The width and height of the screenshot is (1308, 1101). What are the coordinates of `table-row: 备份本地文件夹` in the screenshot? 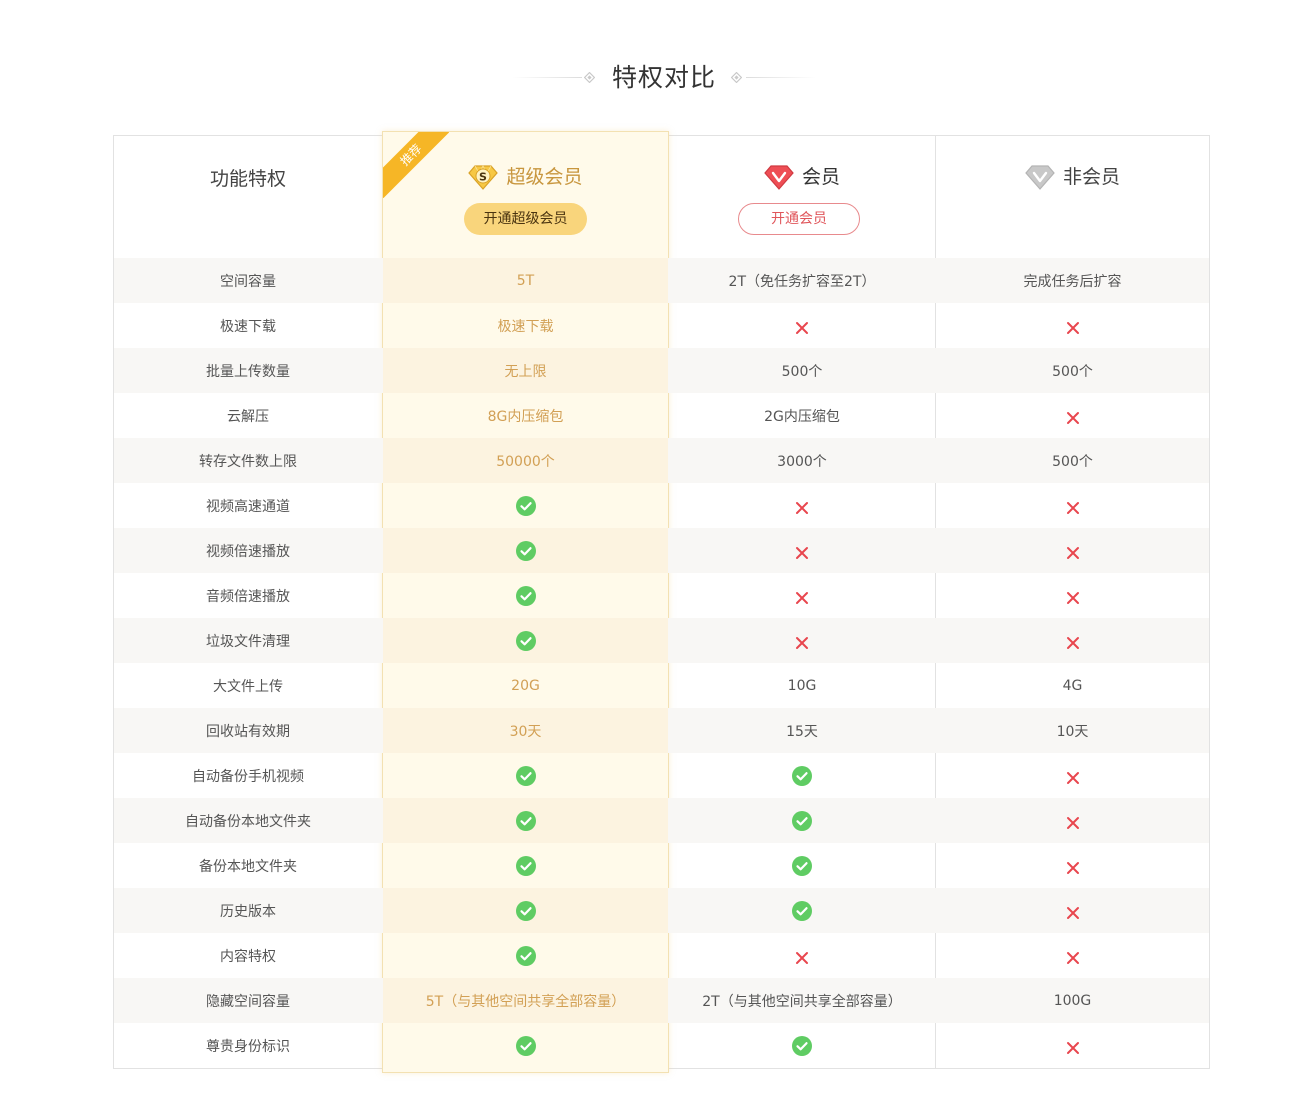 It's located at (661, 865).